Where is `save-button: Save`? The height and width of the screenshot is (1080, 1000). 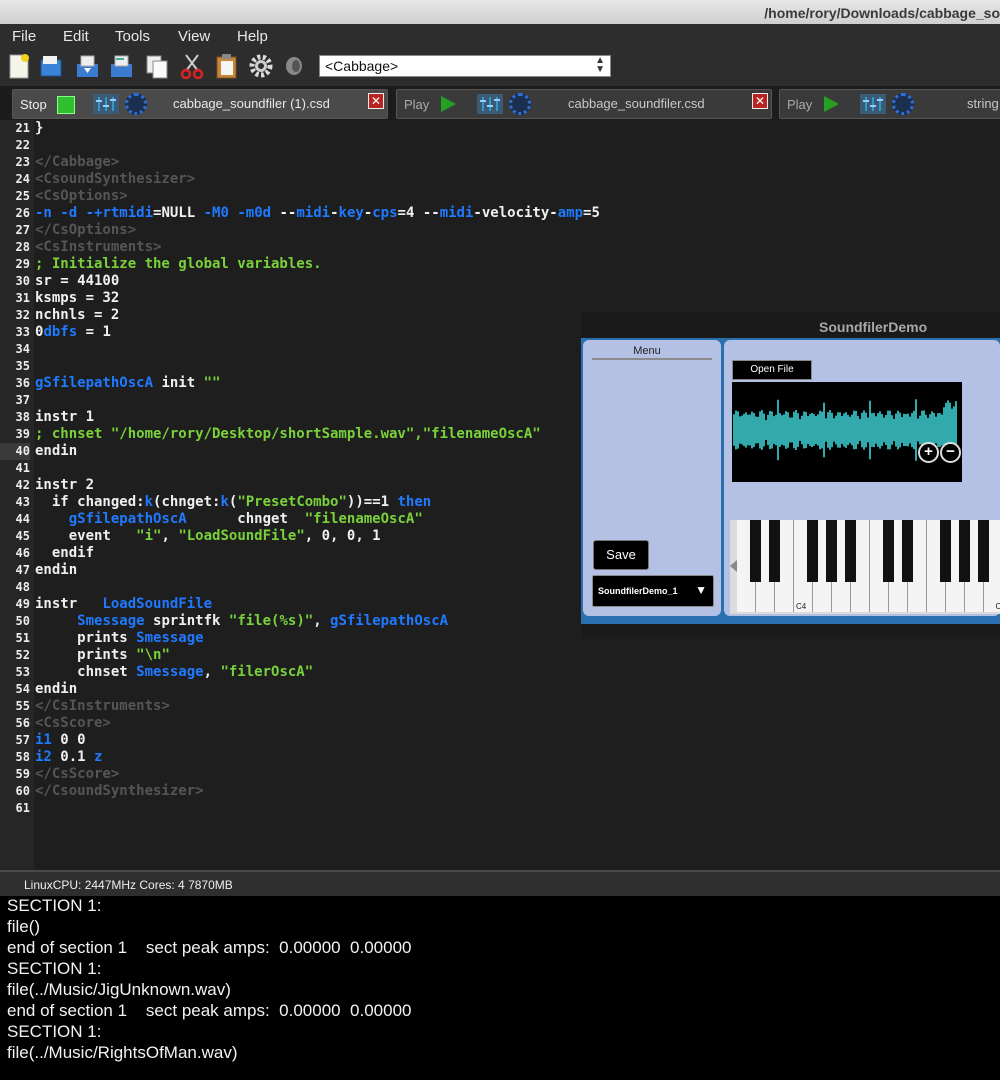 save-button: Save is located at coordinates (621, 555).